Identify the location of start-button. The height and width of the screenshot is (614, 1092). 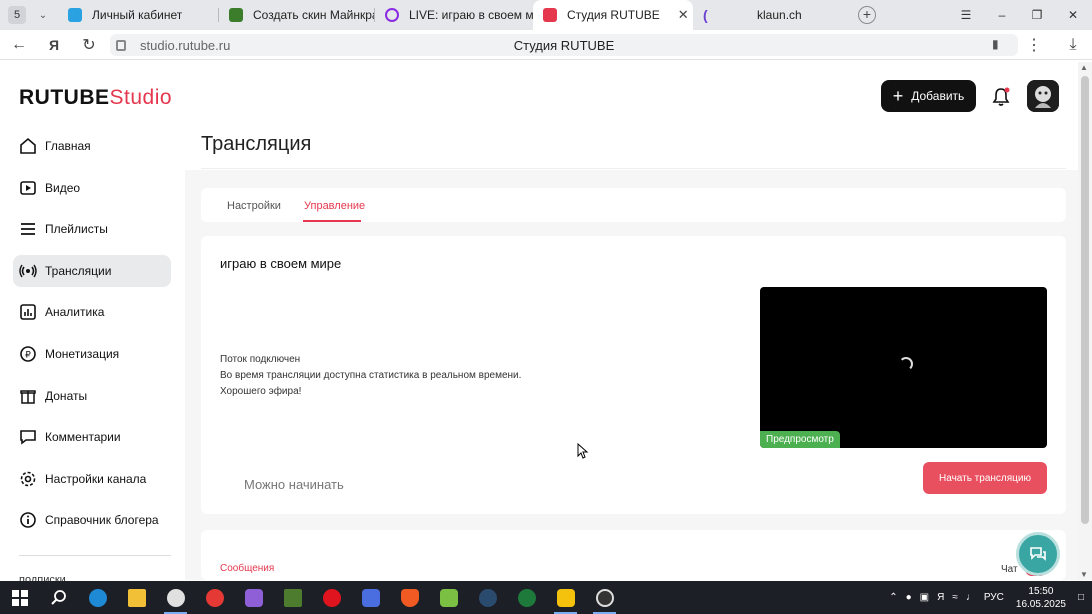
(19, 597).